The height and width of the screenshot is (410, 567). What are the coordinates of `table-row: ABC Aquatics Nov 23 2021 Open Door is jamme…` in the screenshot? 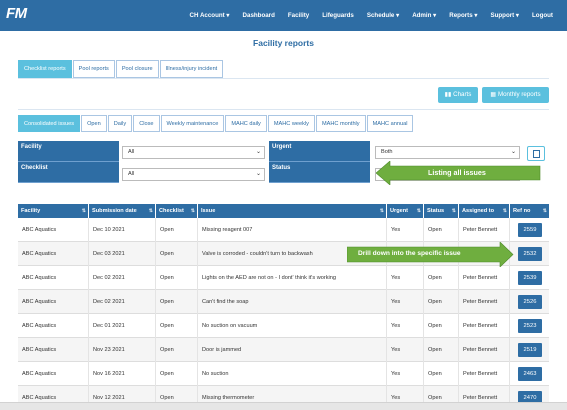 It's located at (283, 350).